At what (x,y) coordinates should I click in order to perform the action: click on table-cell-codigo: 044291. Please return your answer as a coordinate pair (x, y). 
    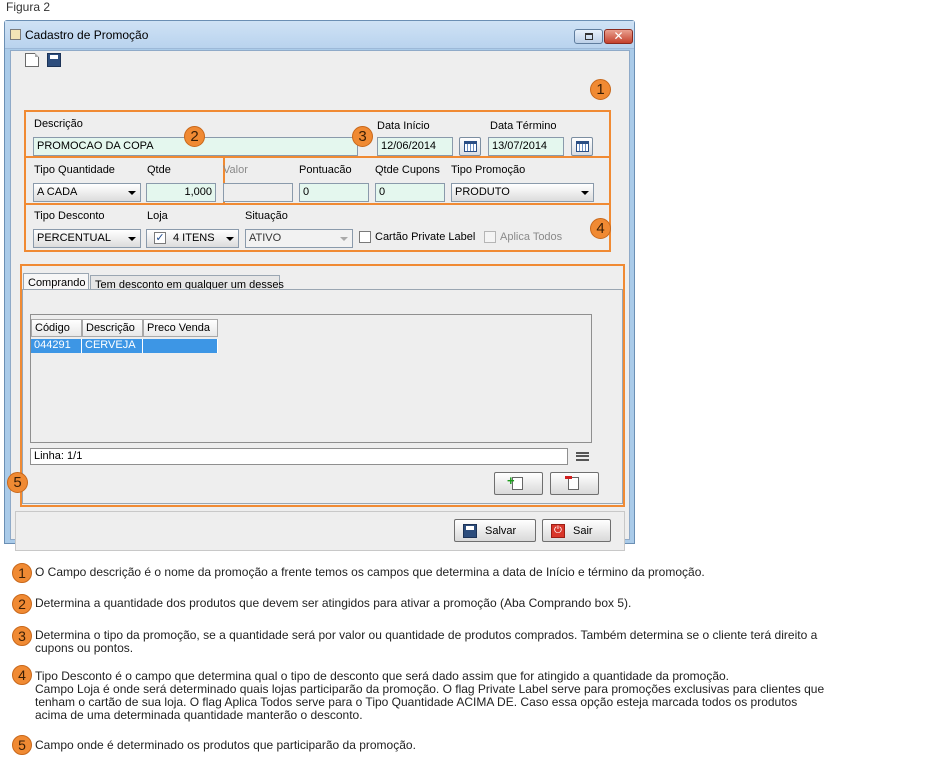
    Looking at the image, I should click on (56, 346).